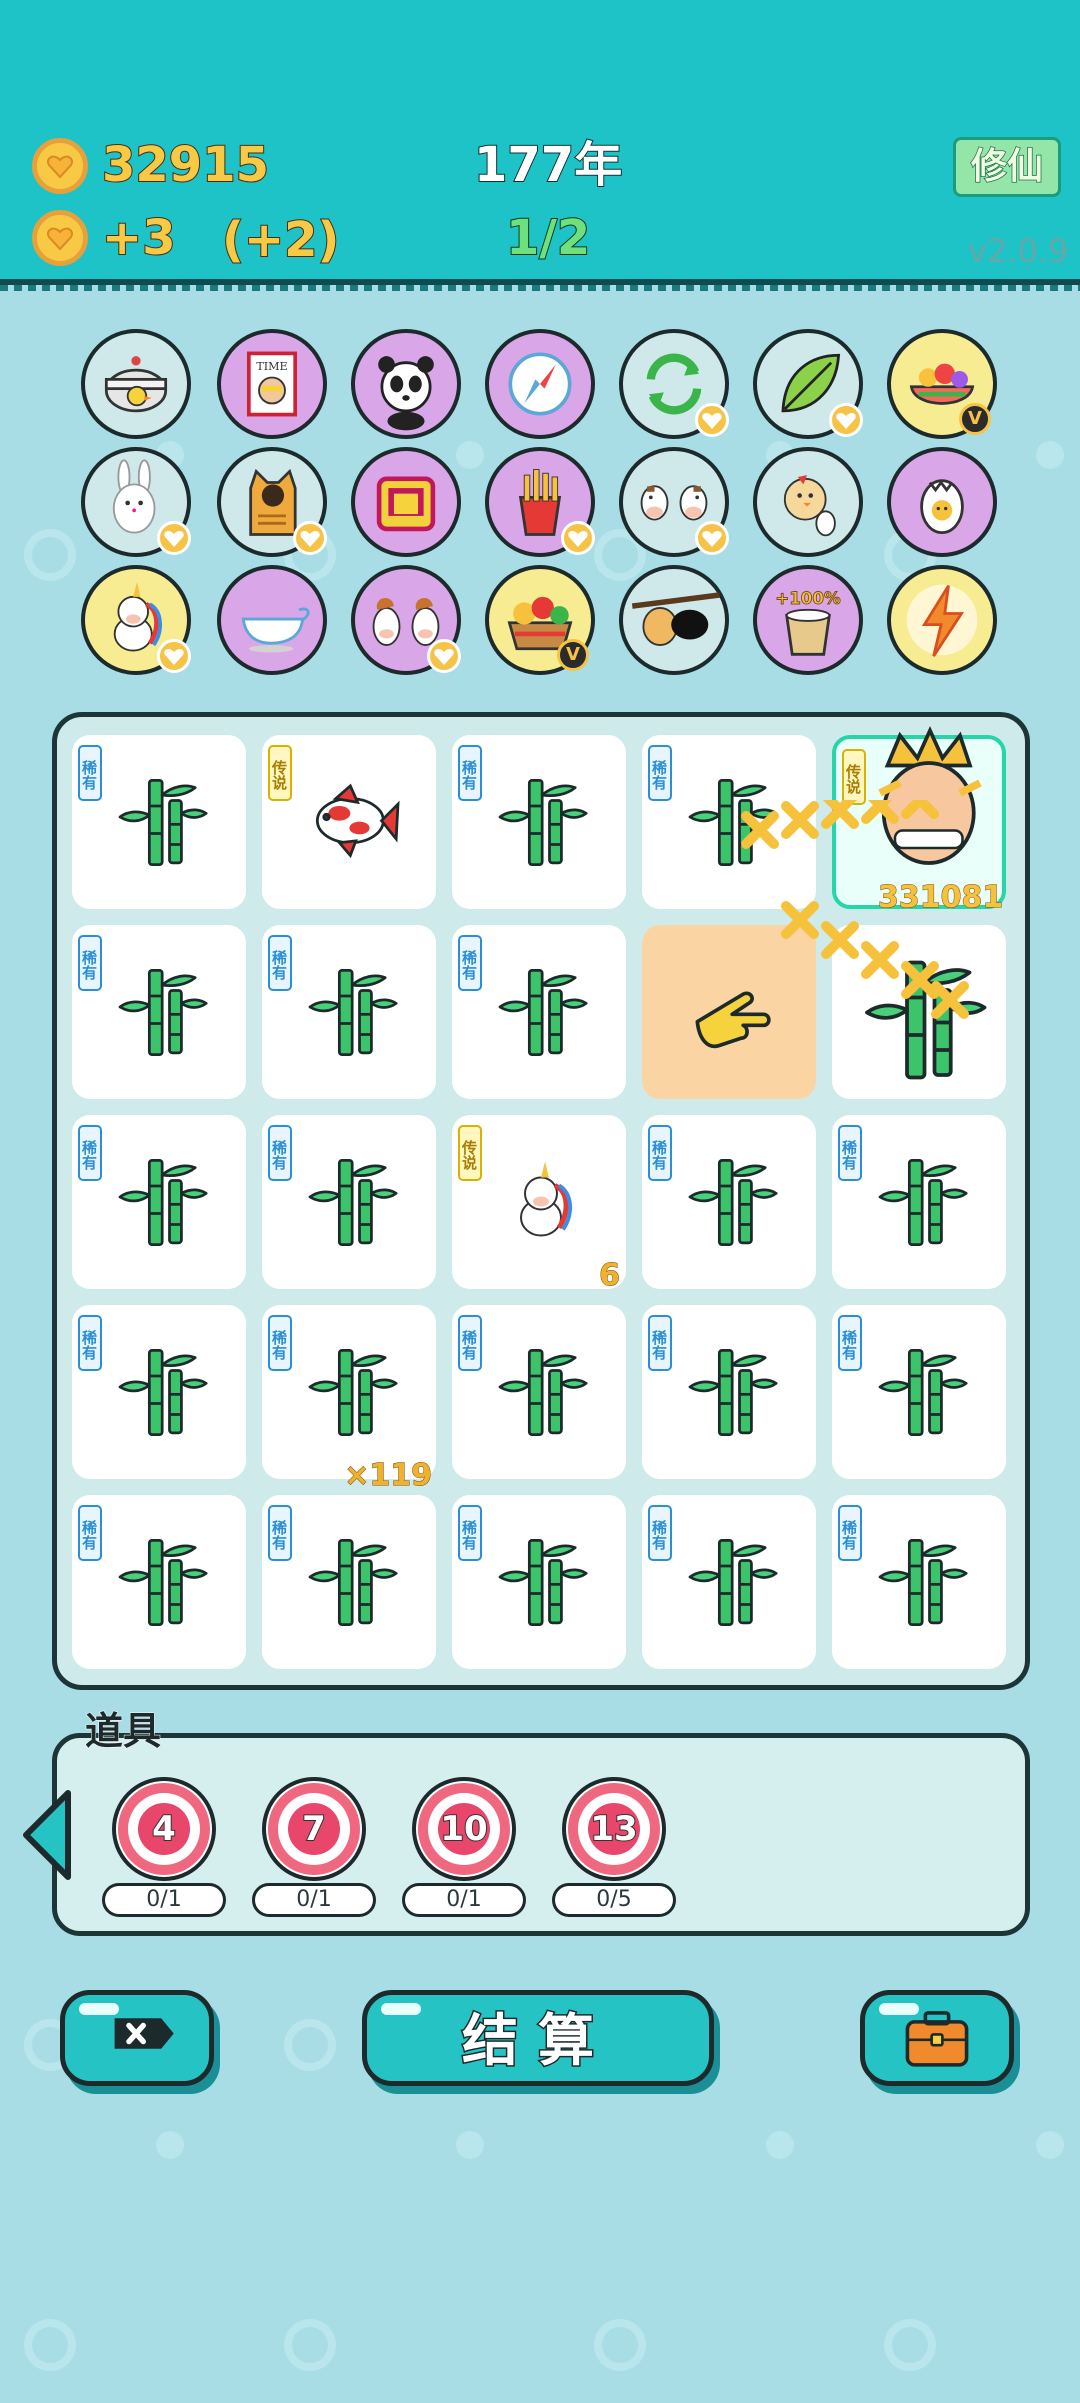 The image size is (1080, 2403). Describe the element at coordinates (674, 502) in the screenshot. I see `cows-icon` at that location.